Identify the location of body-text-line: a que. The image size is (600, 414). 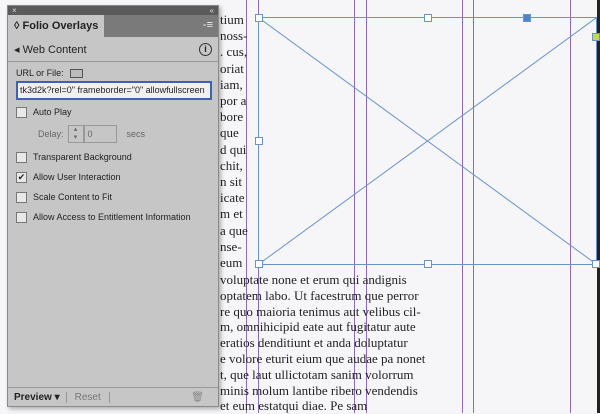
(234, 230).